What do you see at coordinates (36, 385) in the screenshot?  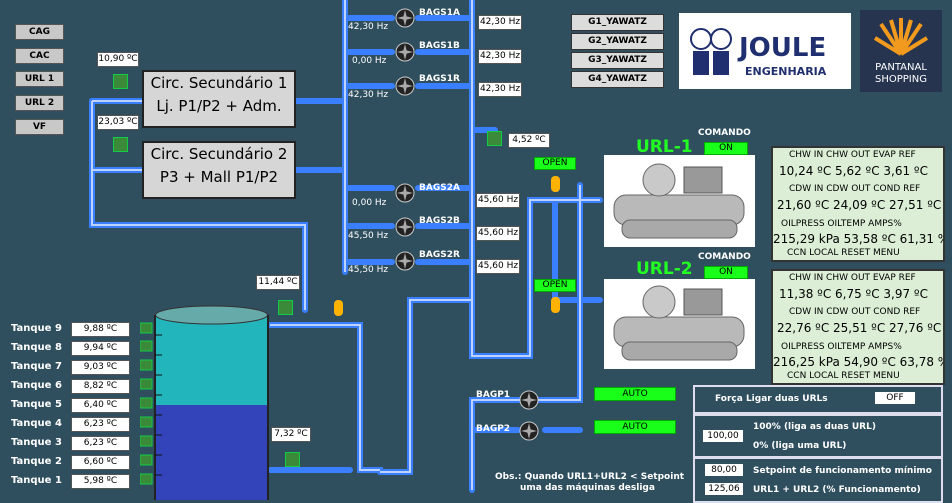 I see `tank-6-label: Tanque 6` at bounding box center [36, 385].